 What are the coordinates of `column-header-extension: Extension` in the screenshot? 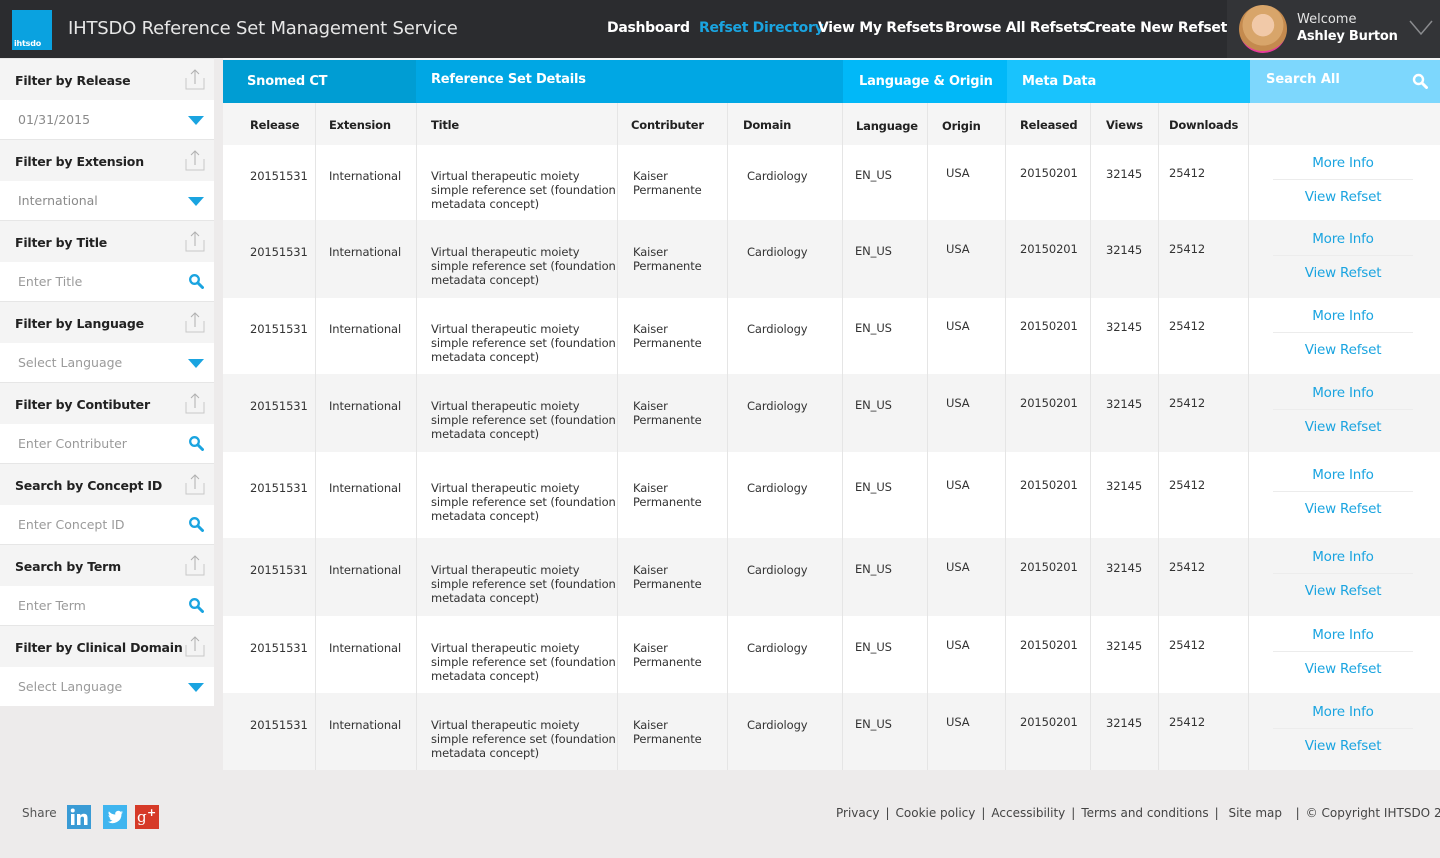 It's located at (360, 125).